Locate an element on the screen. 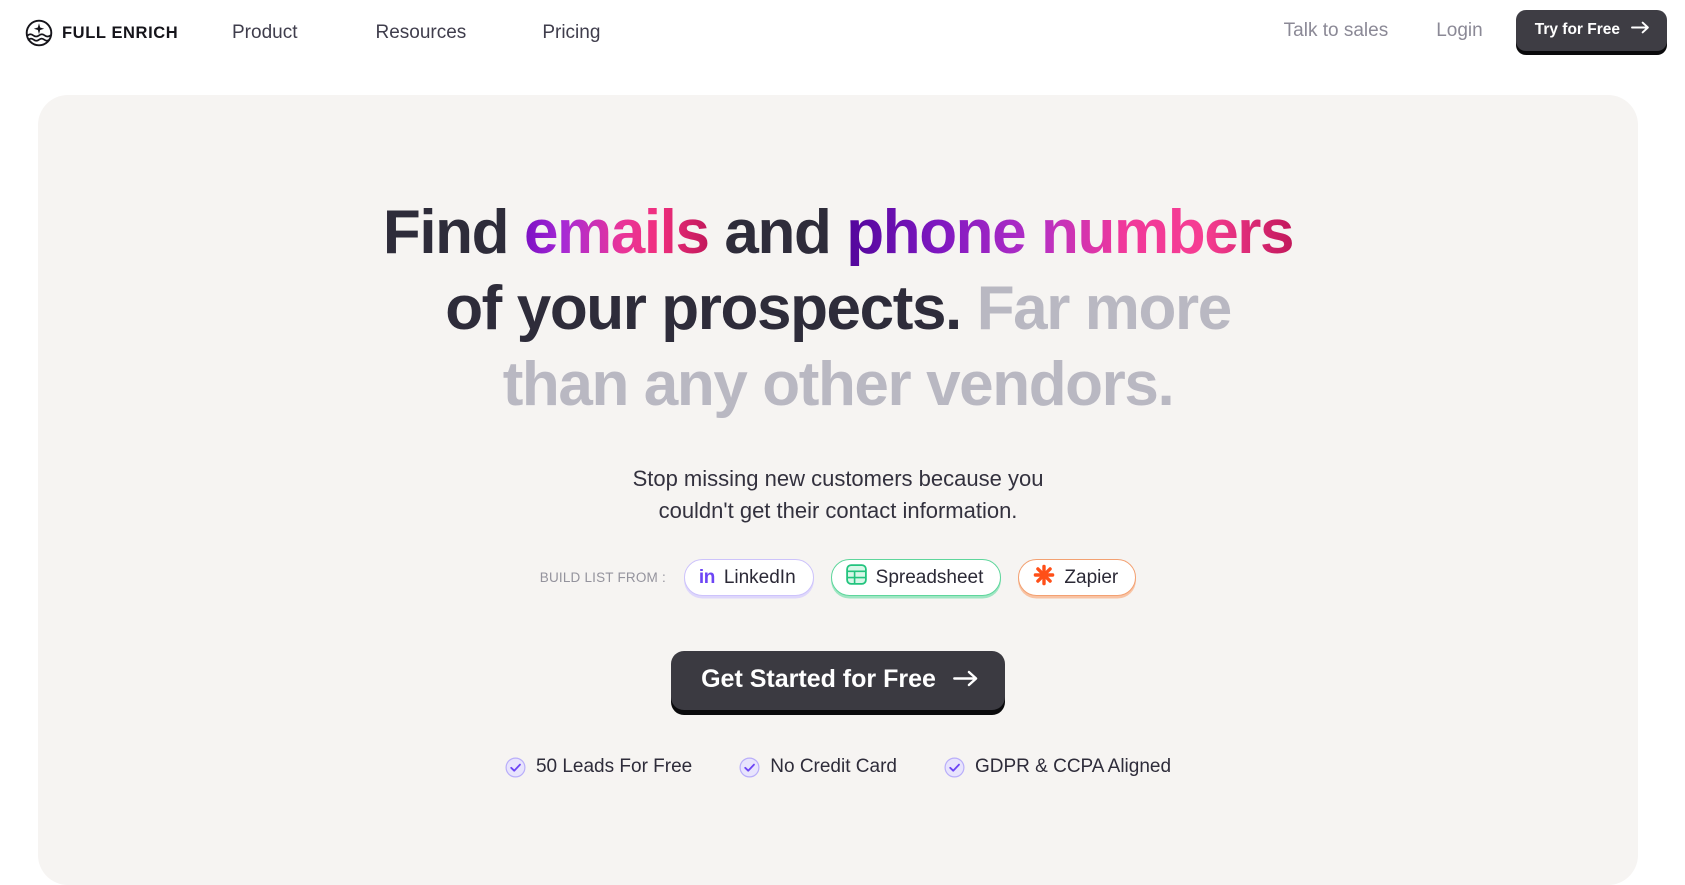  source-pill-zapier: Zapier is located at coordinates (1077, 577).